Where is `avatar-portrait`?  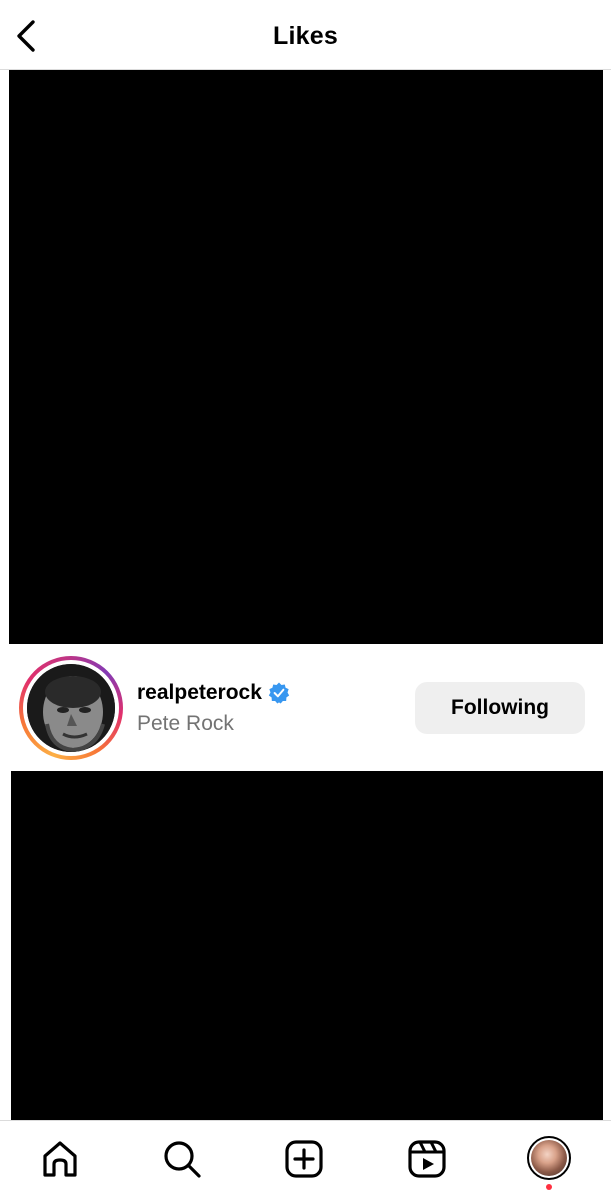 avatar-portrait is located at coordinates (71, 708).